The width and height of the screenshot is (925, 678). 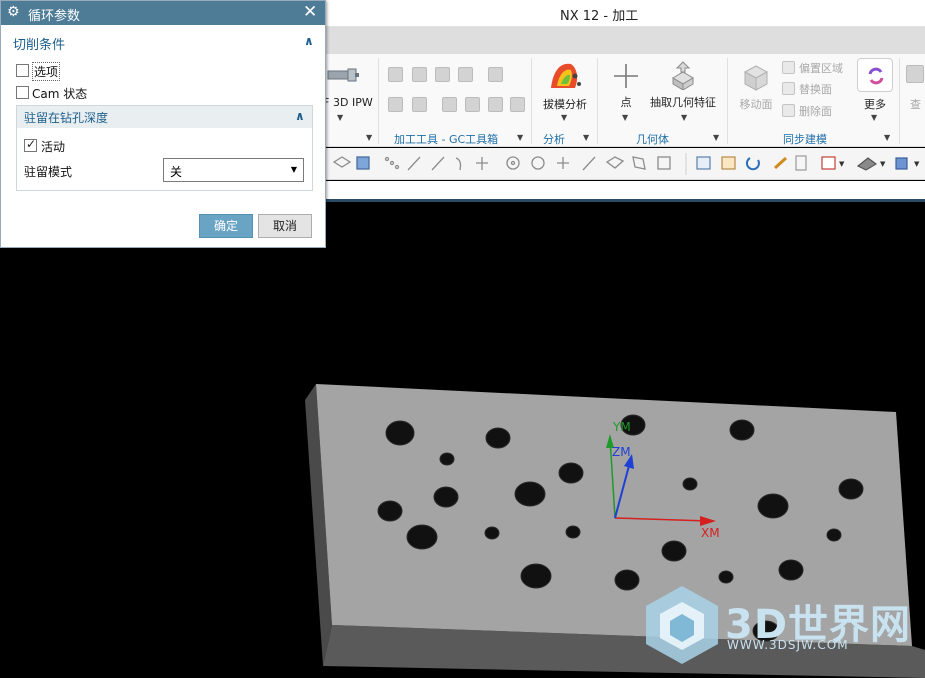 I want to click on ipw-button, so click(x=343, y=77).